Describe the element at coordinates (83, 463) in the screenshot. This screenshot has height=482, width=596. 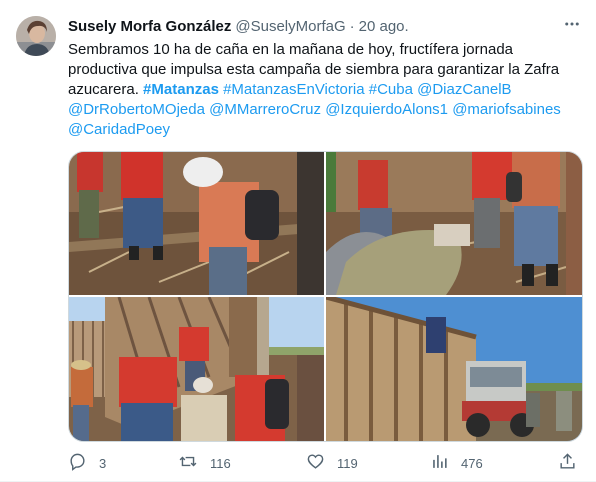
I see `reply-icon` at that location.